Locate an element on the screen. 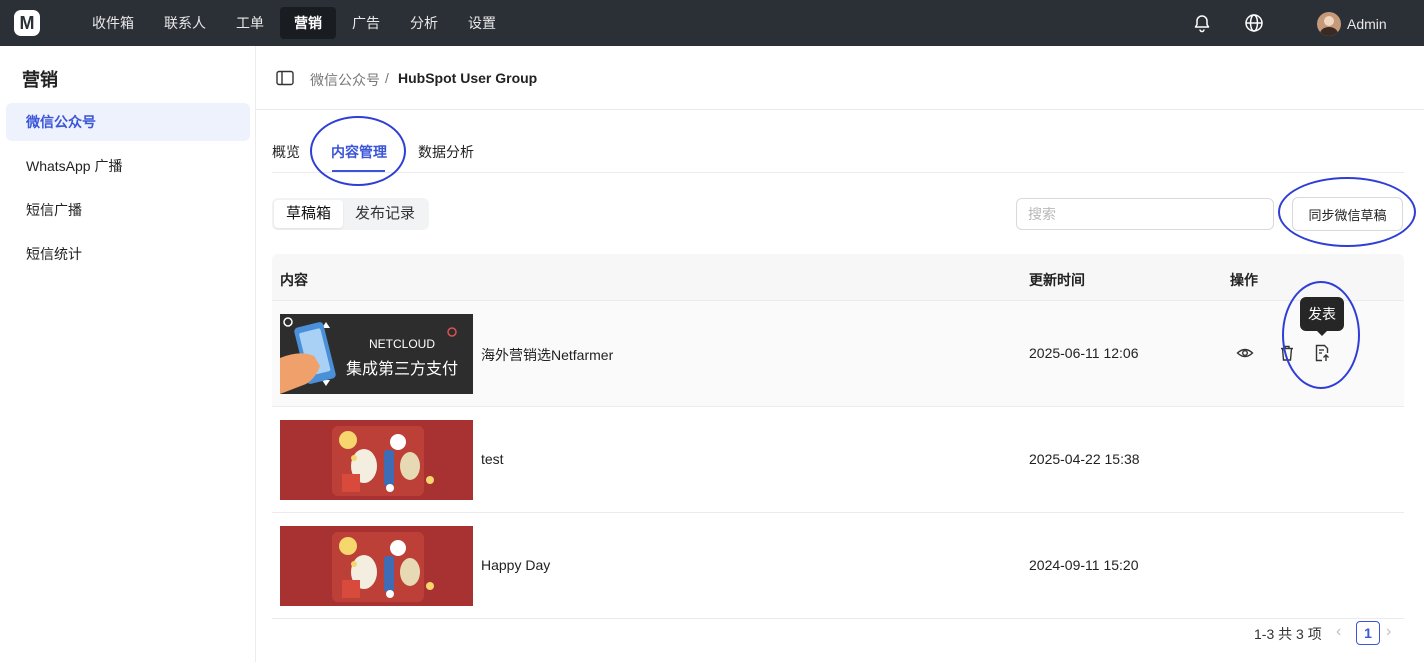 The width and height of the screenshot is (1424, 662). sidebar-item-wechat: 微信公众号 is located at coordinates (128, 122).